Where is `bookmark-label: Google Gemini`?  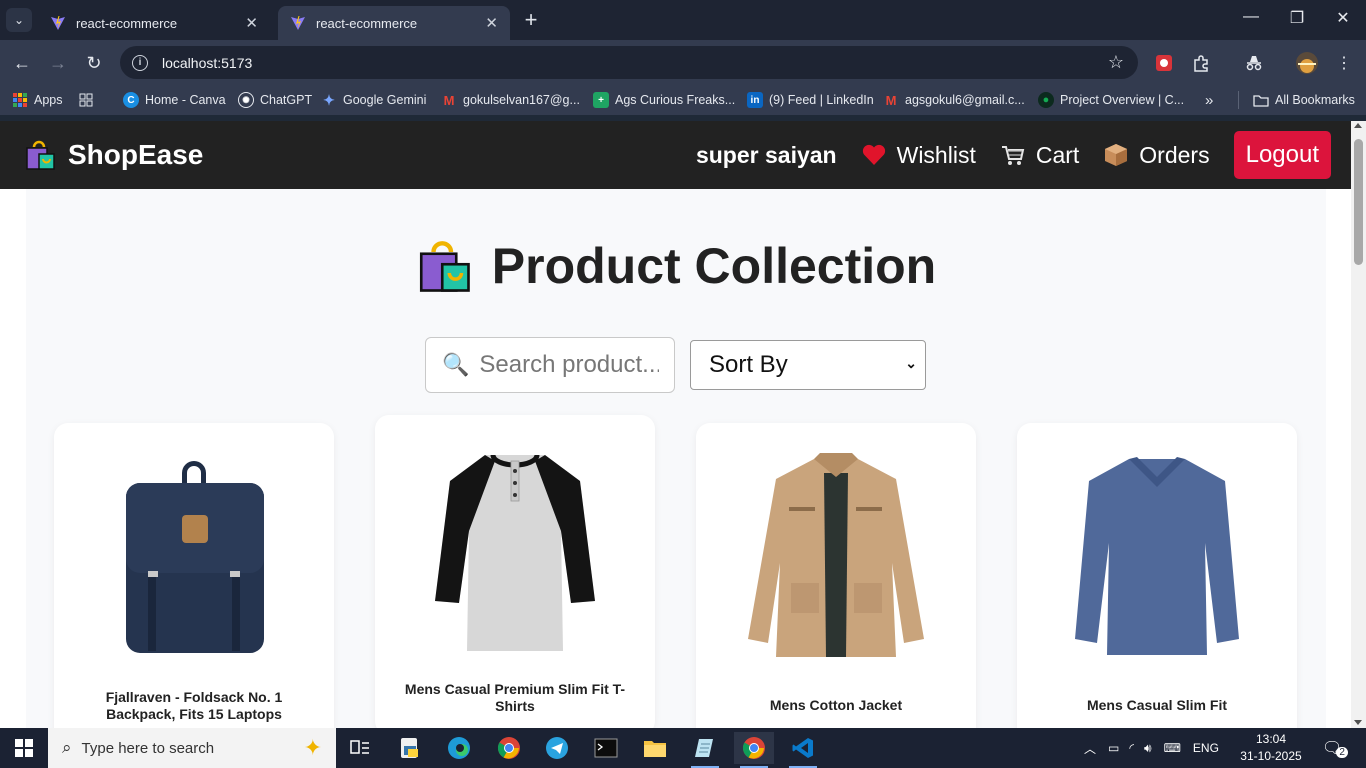
bookmark-label: Google Gemini is located at coordinates (385, 100).